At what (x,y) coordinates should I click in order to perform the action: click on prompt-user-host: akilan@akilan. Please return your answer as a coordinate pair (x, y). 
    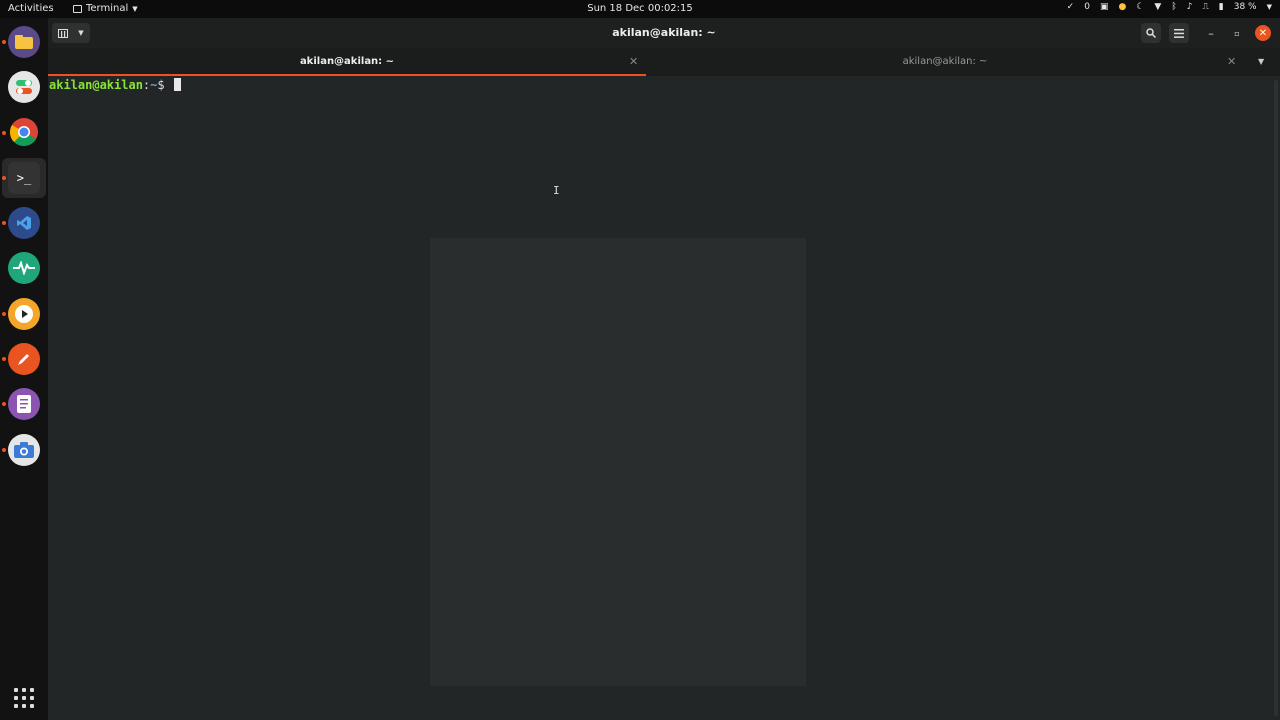
    Looking at the image, I should click on (96, 85).